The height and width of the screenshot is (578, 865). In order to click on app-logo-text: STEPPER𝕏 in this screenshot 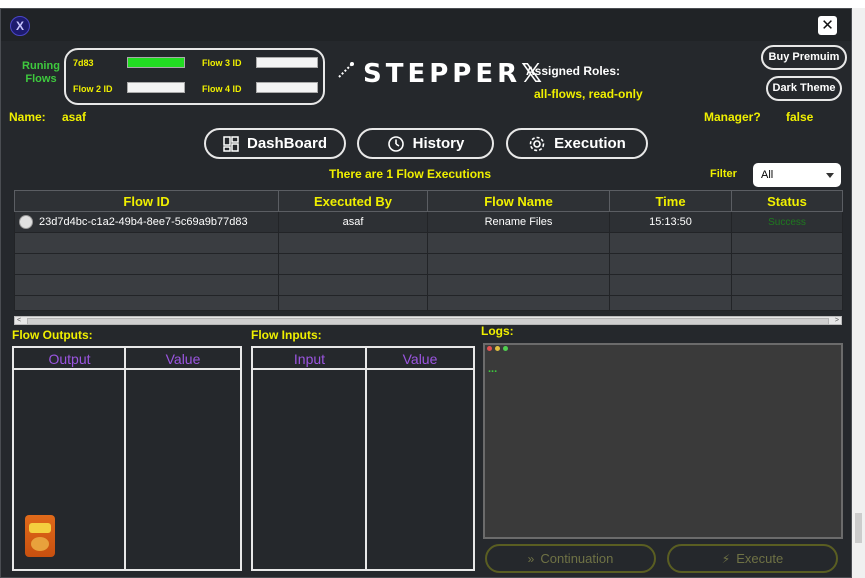, I will do `click(455, 74)`.